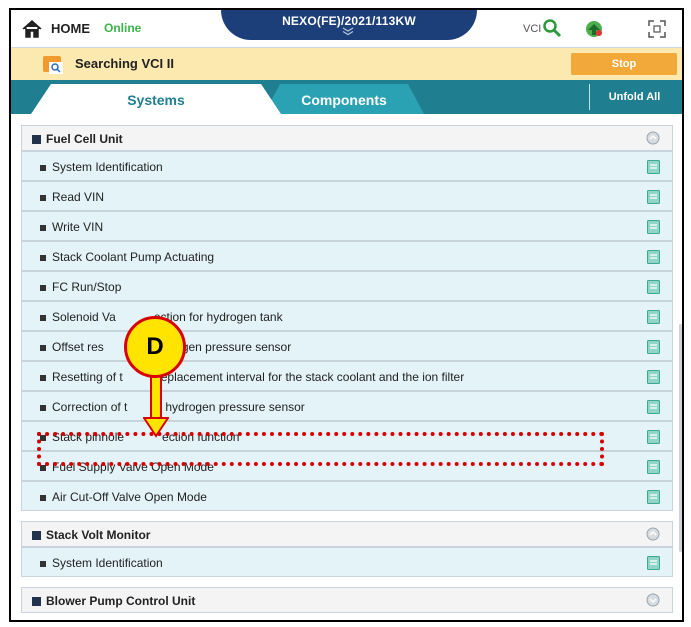 Image resolution: width=691 pixels, height=627 pixels. I want to click on expand-group-icon, so click(653, 600).